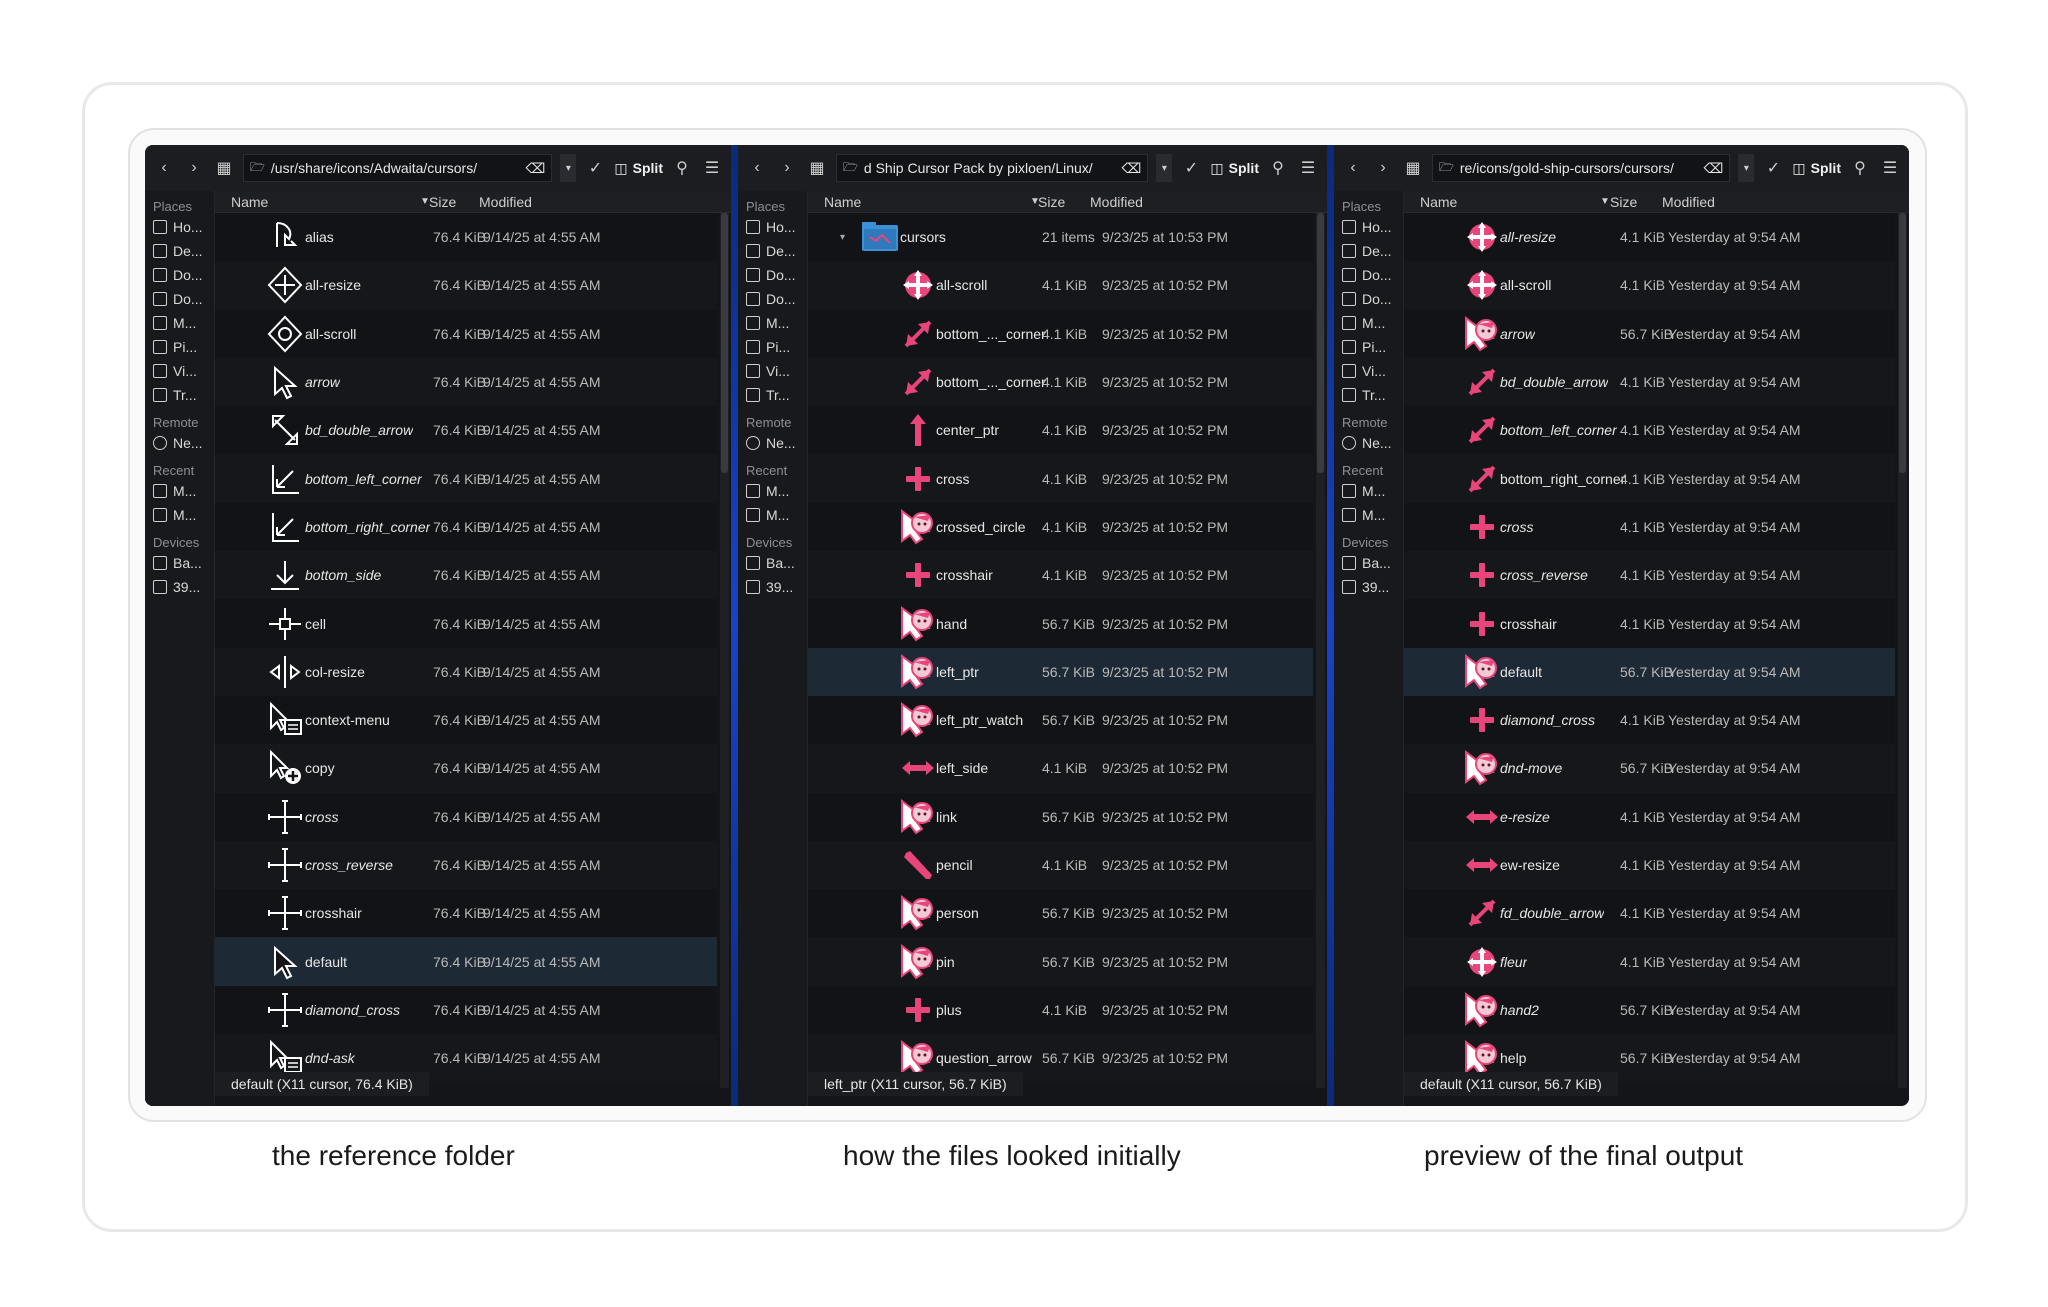 Image resolution: width=2048 pixels, height=1307 pixels. I want to click on file-row: all-scroll 76.4 KiB 9/14/25 at 4:55 AM, so click(466, 333).